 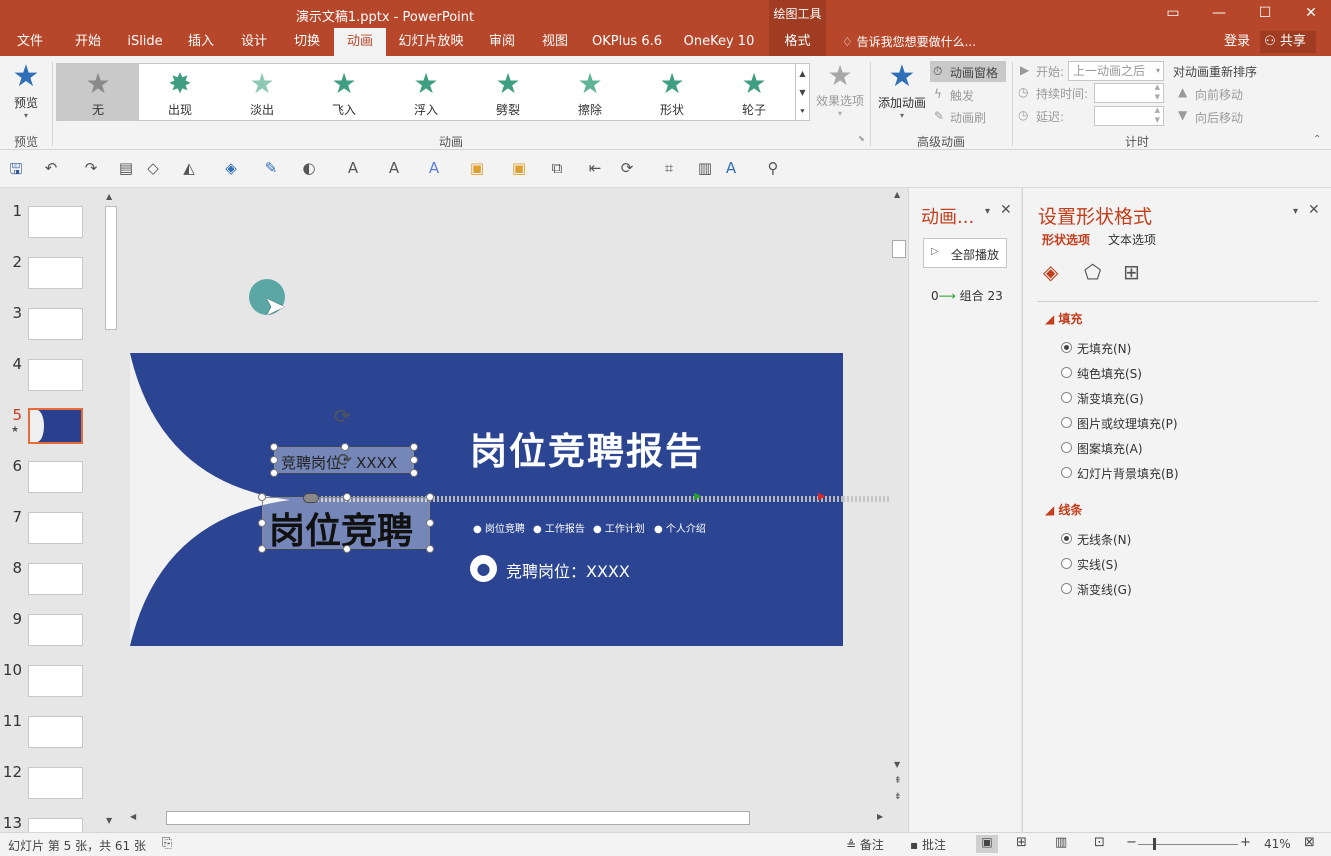 What do you see at coordinates (111, 268) in the screenshot?
I see `scroll-thumb` at bounding box center [111, 268].